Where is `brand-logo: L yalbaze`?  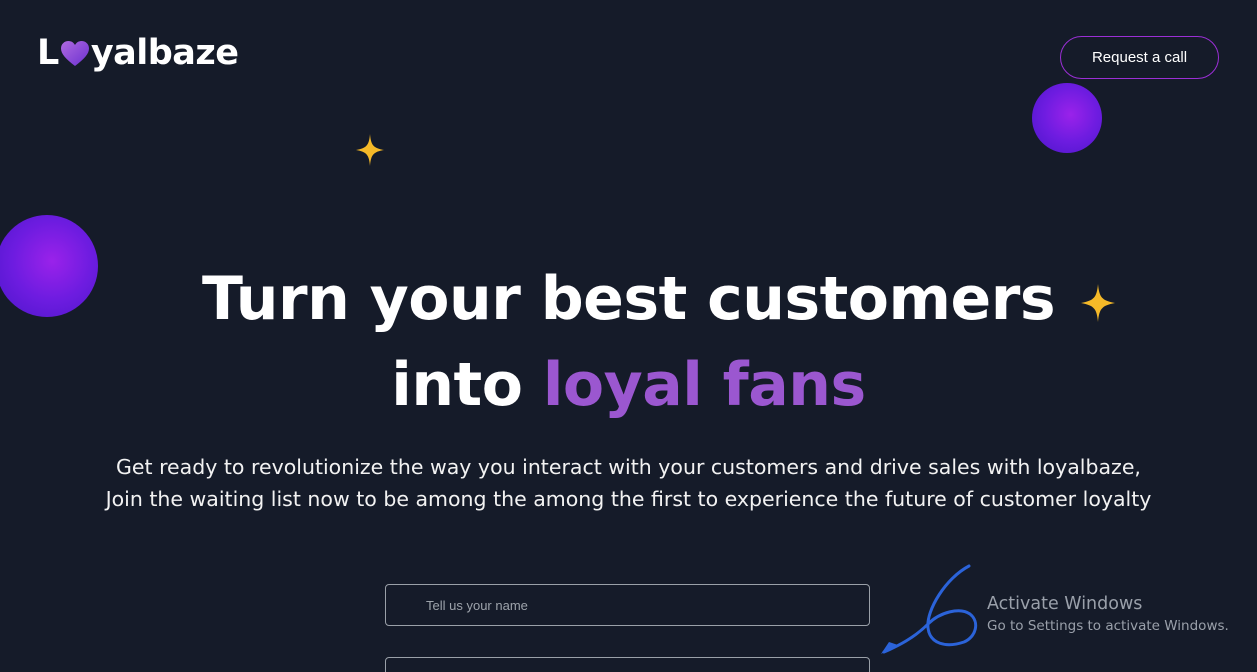 brand-logo: L yalbaze is located at coordinates (138, 53).